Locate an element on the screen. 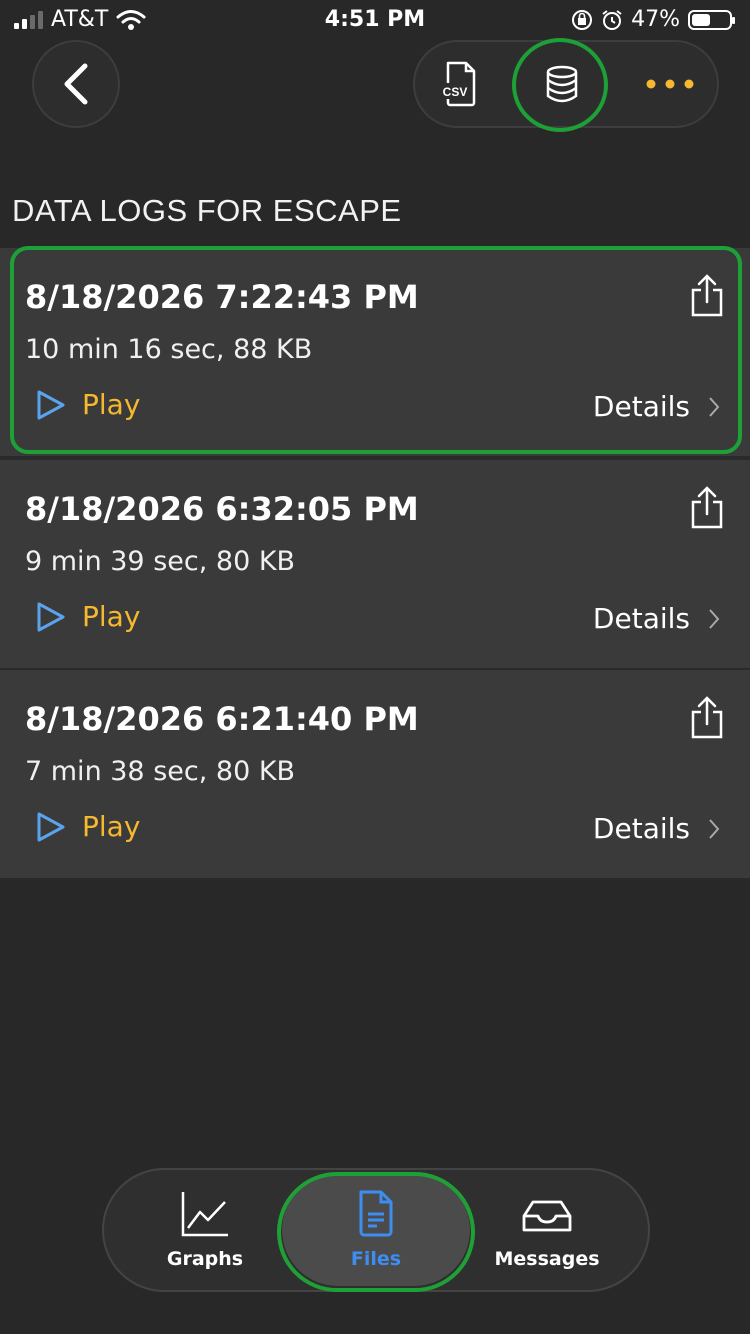 The width and height of the screenshot is (750, 1334). chevron-left-icon is located at coordinates (76, 84).